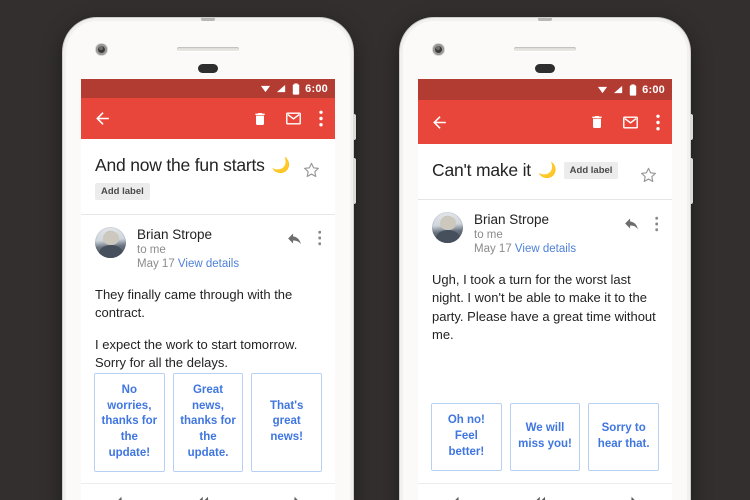 The image size is (750, 500). I want to click on subject-line: And now the fun starts 🌙, so click(195, 165).